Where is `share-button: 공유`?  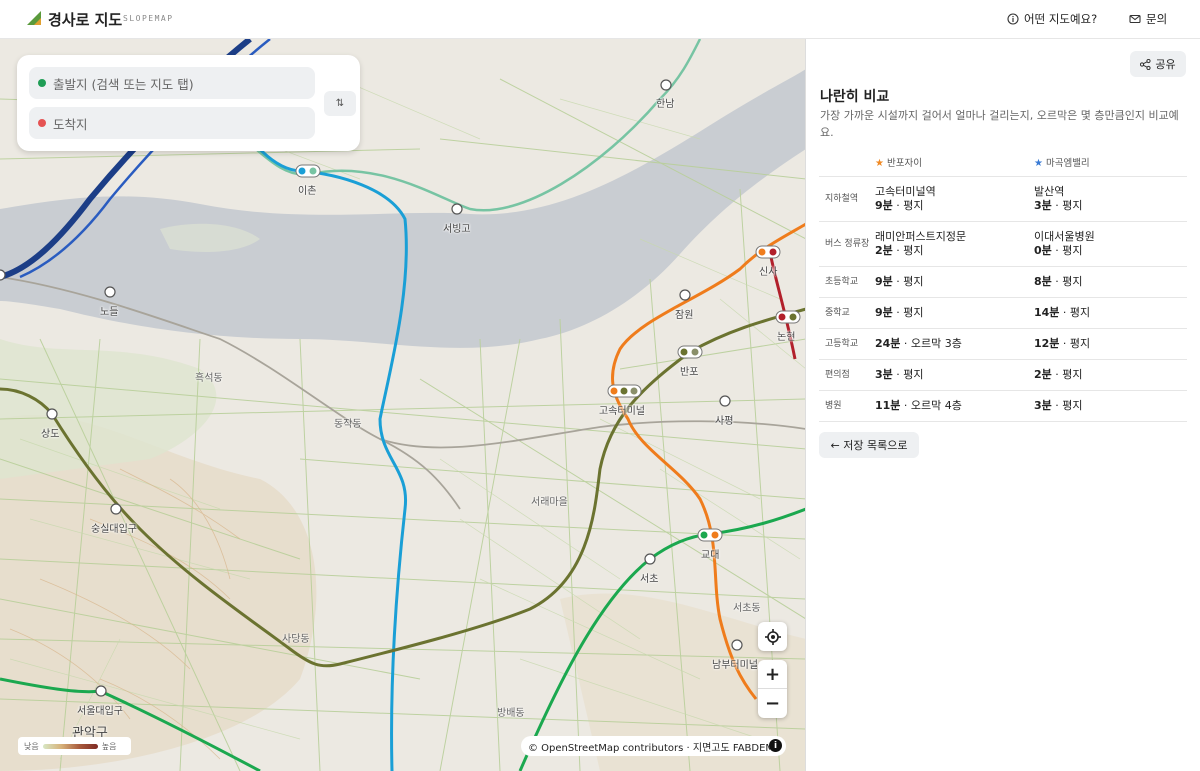
share-button: 공유 is located at coordinates (1158, 64).